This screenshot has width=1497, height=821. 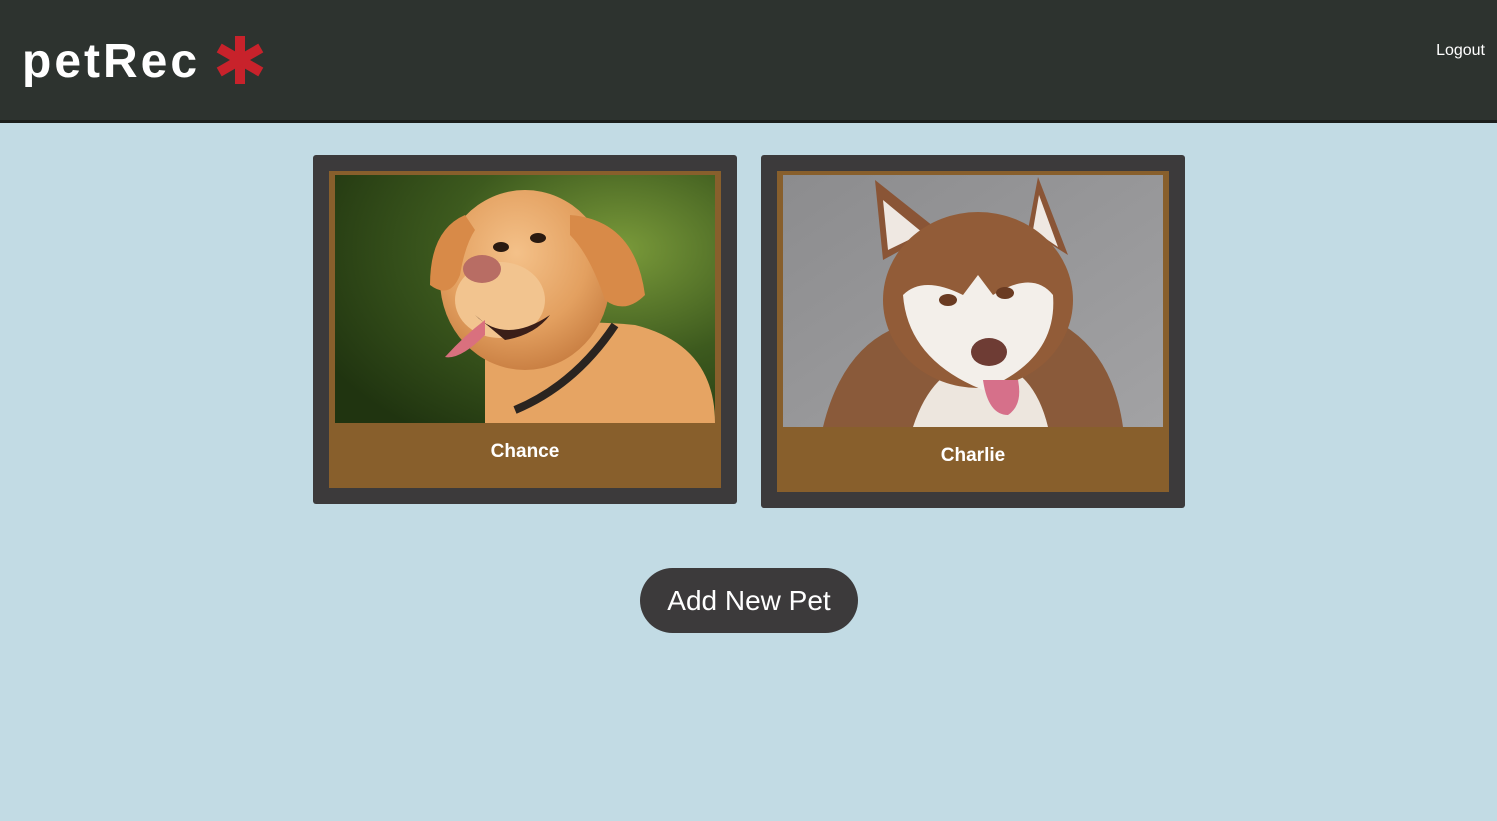 What do you see at coordinates (973, 301) in the screenshot?
I see `husky-photo` at bounding box center [973, 301].